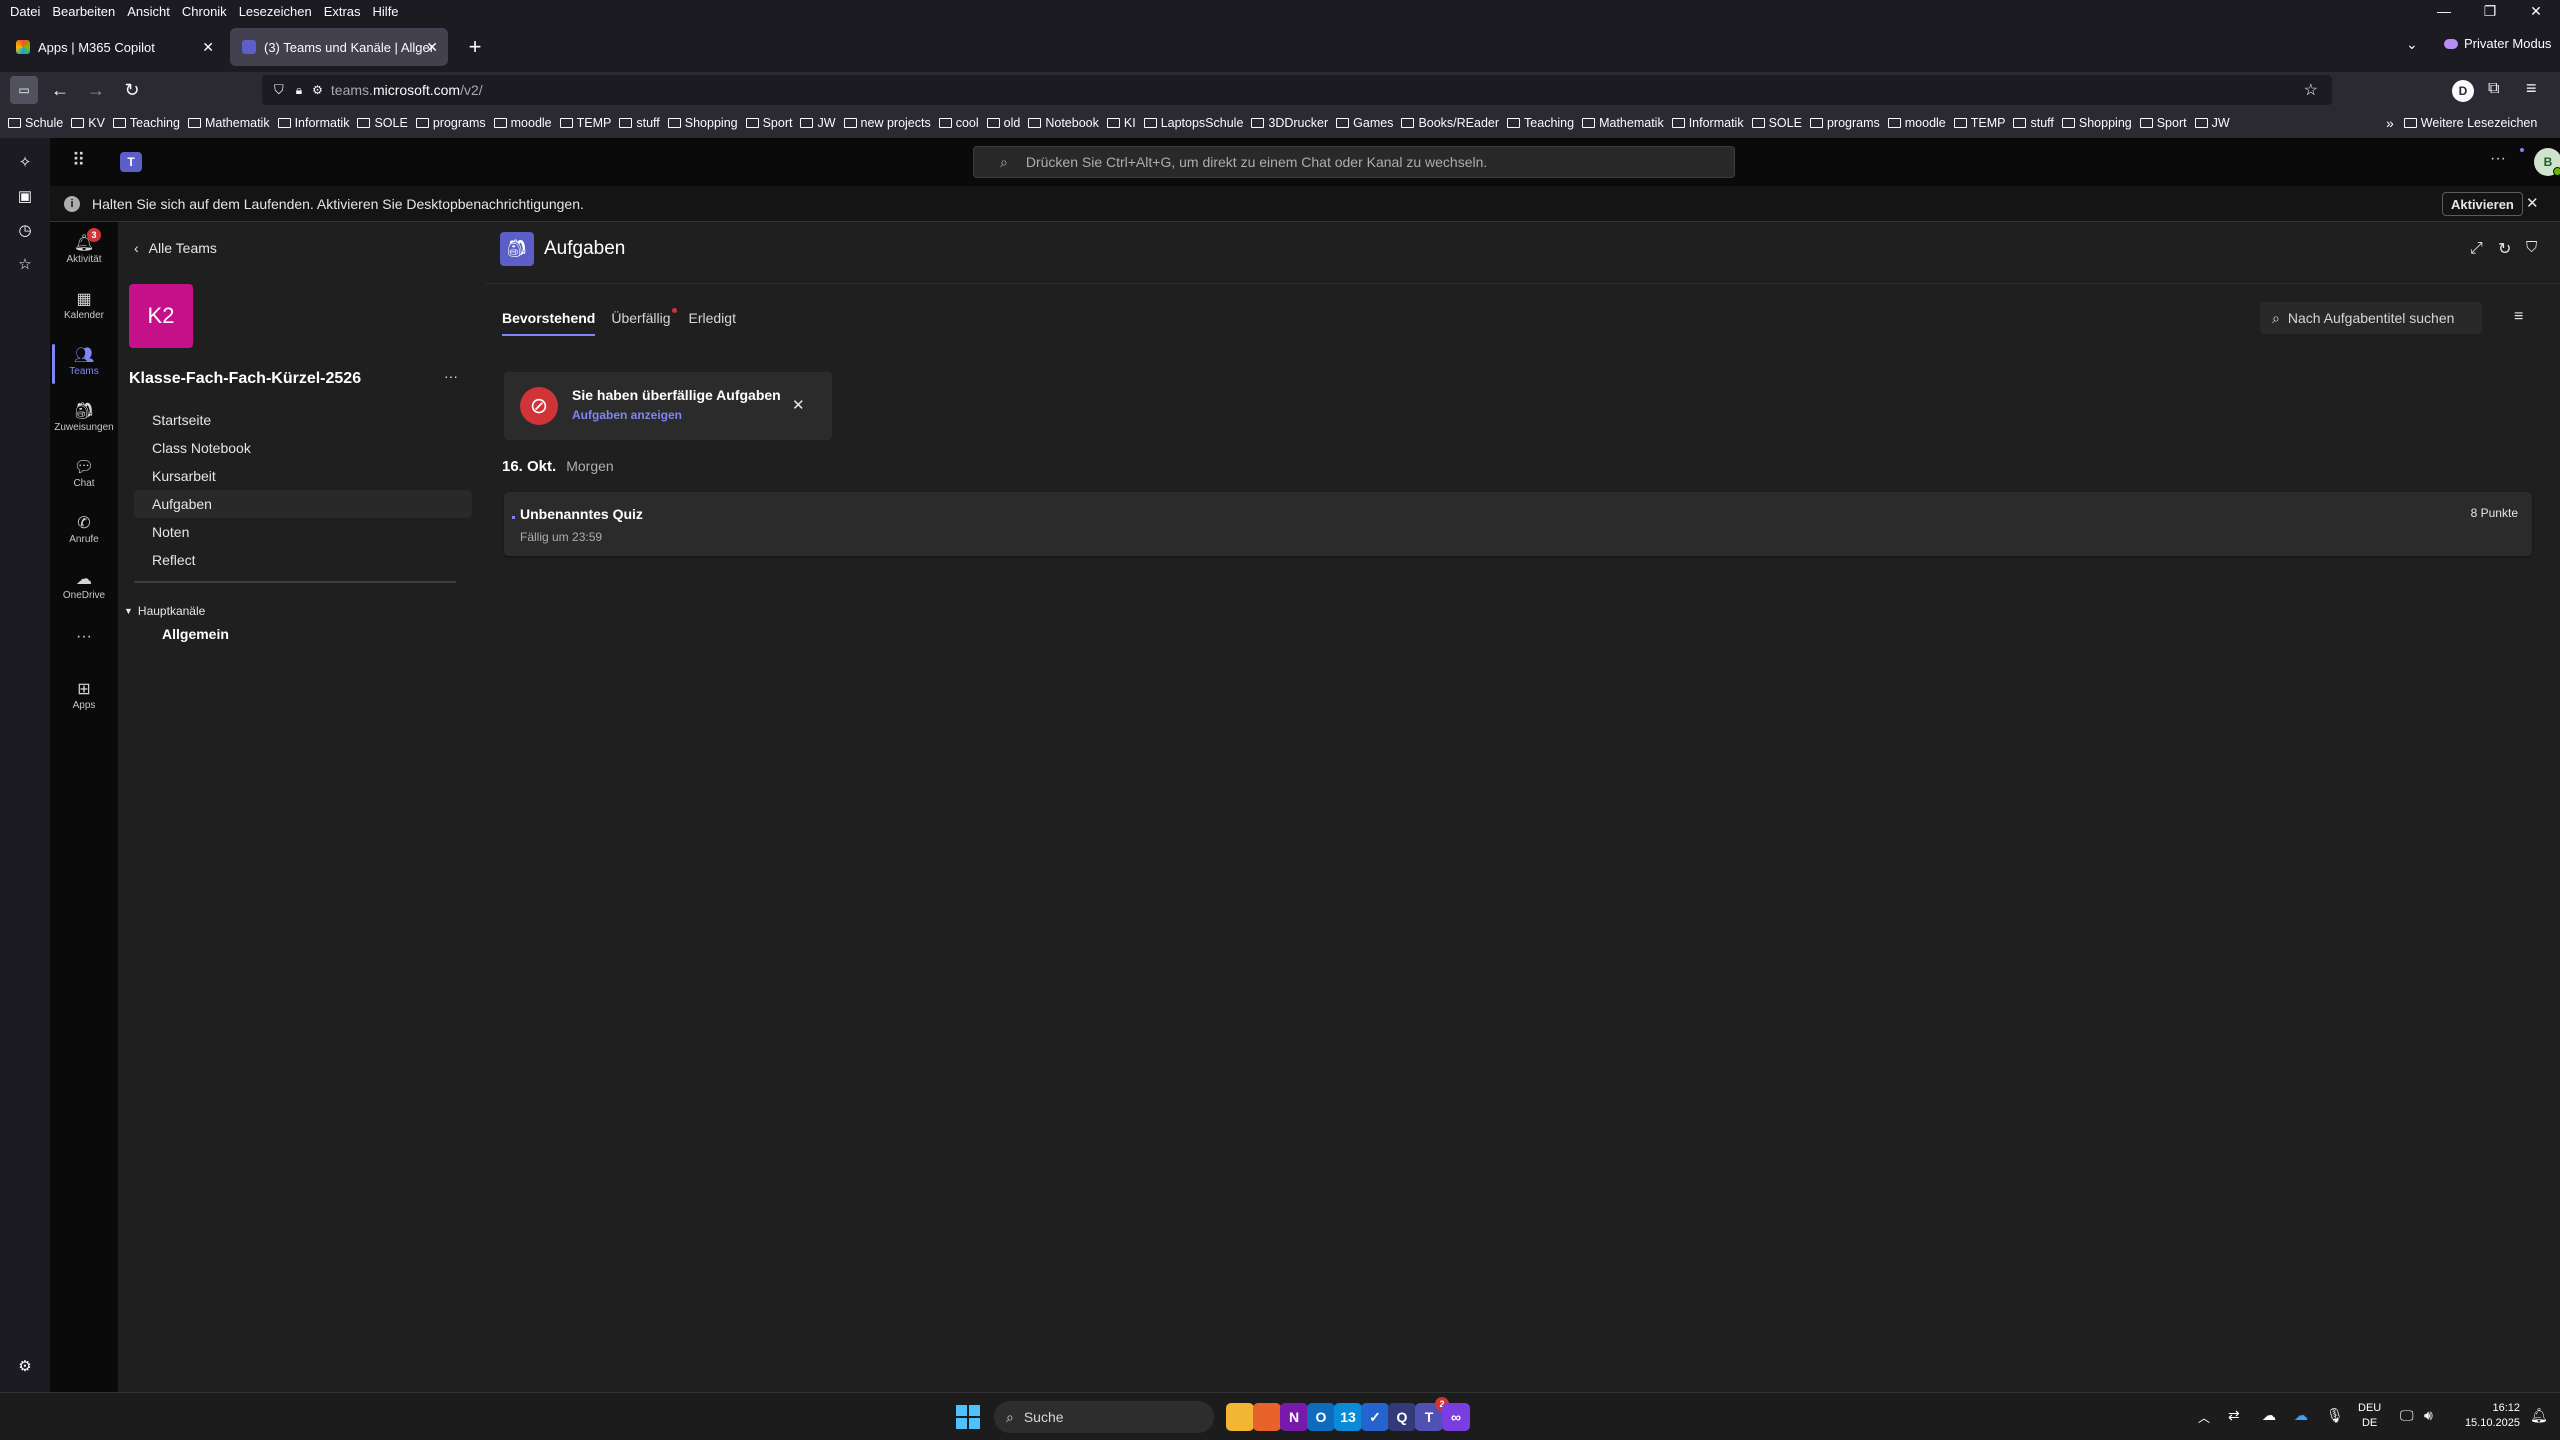  Describe the element at coordinates (2518, 317) in the screenshot. I see `filter-icon: ≡` at that location.